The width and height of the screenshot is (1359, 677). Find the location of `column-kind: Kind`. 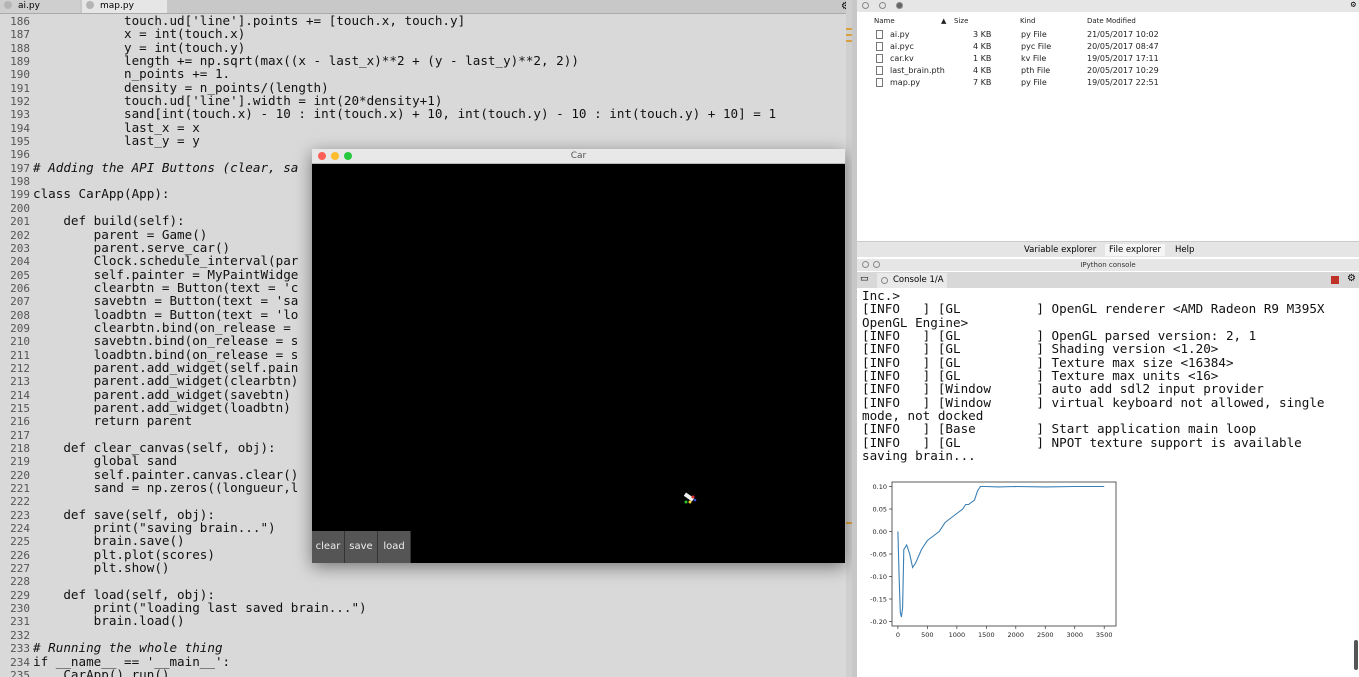

column-kind: Kind is located at coordinates (1027, 21).